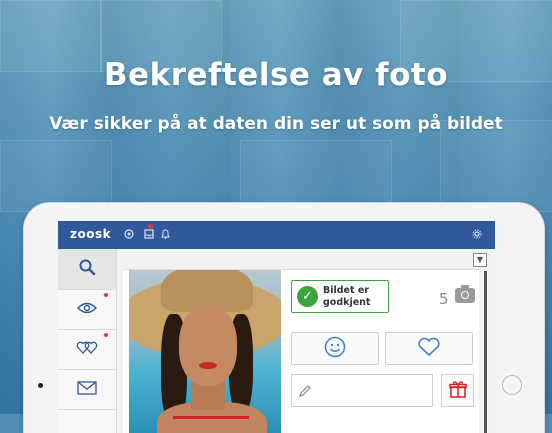  I want to click on scrollbar, so click(485, 352).